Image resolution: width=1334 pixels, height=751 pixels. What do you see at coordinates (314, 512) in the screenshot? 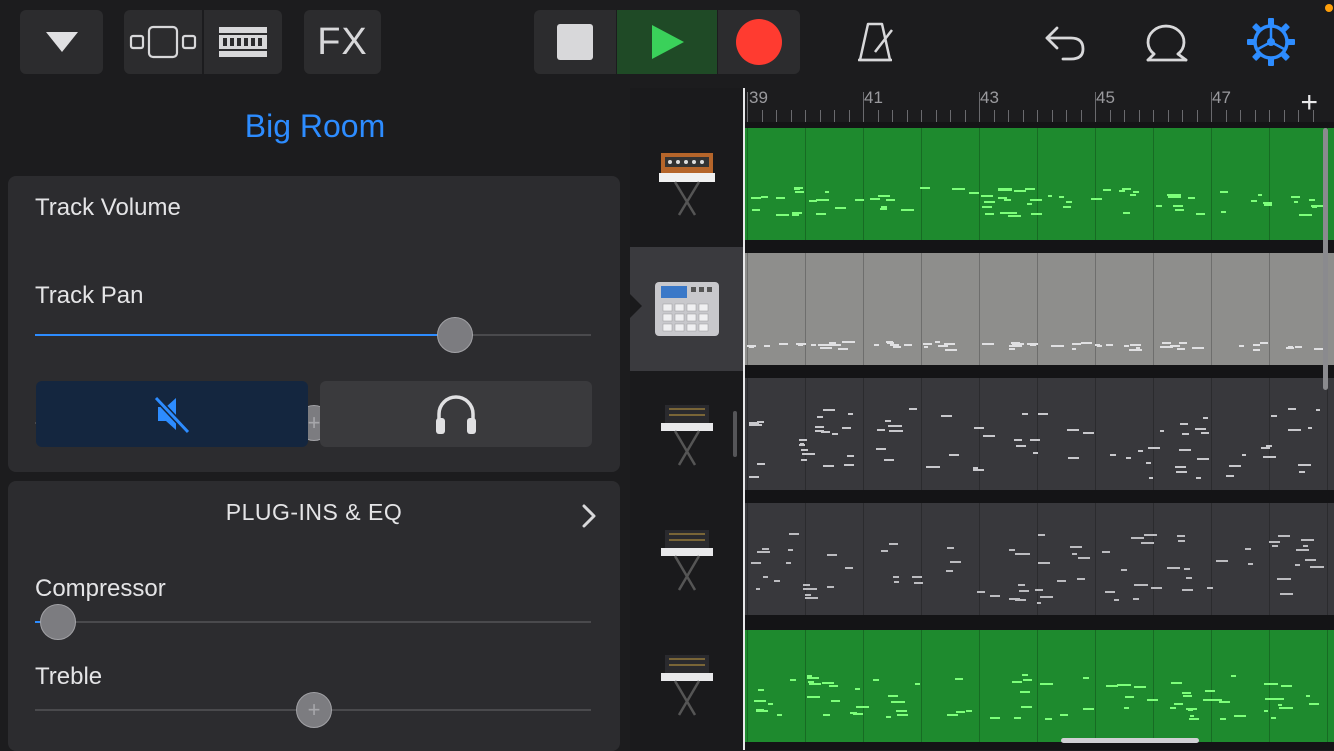
I see `plugins-eq-header: PLUG-INS & EQ` at bounding box center [314, 512].